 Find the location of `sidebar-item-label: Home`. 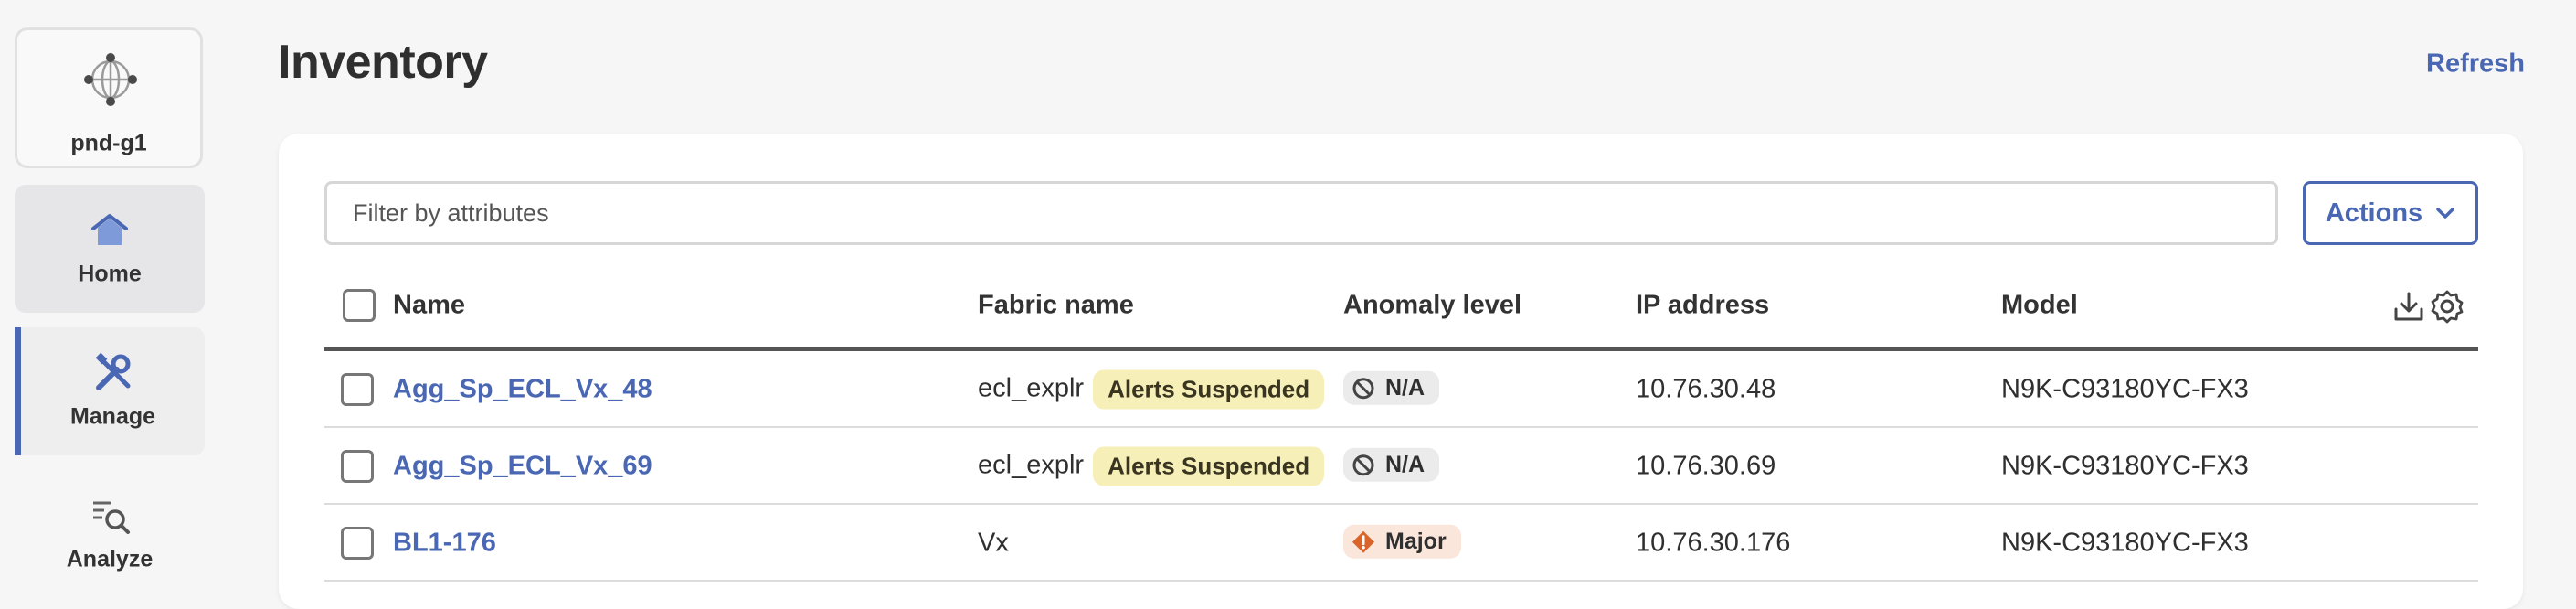

sidebar-item-label: Home is located at coordinates (110, 274).